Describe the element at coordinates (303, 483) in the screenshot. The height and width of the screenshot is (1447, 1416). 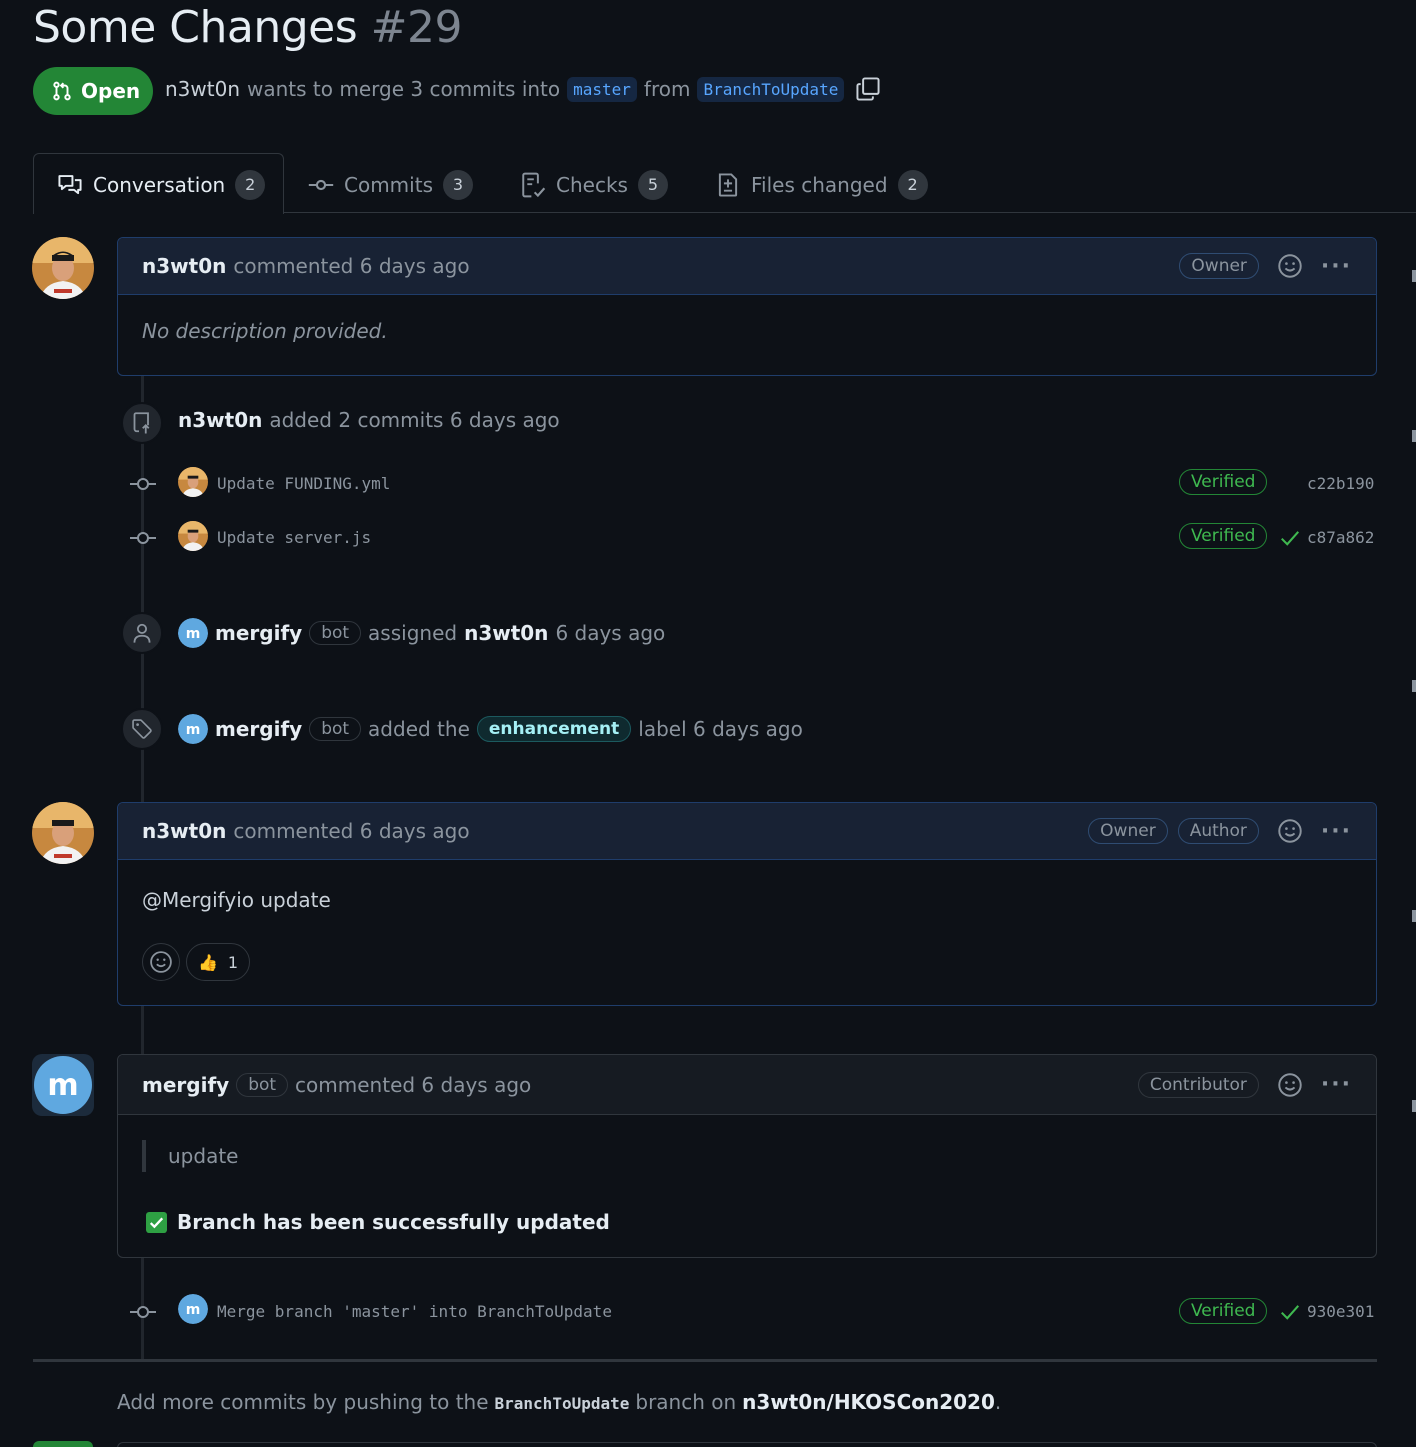
I see `commit-message: Update FUNDING.yml` at that location.